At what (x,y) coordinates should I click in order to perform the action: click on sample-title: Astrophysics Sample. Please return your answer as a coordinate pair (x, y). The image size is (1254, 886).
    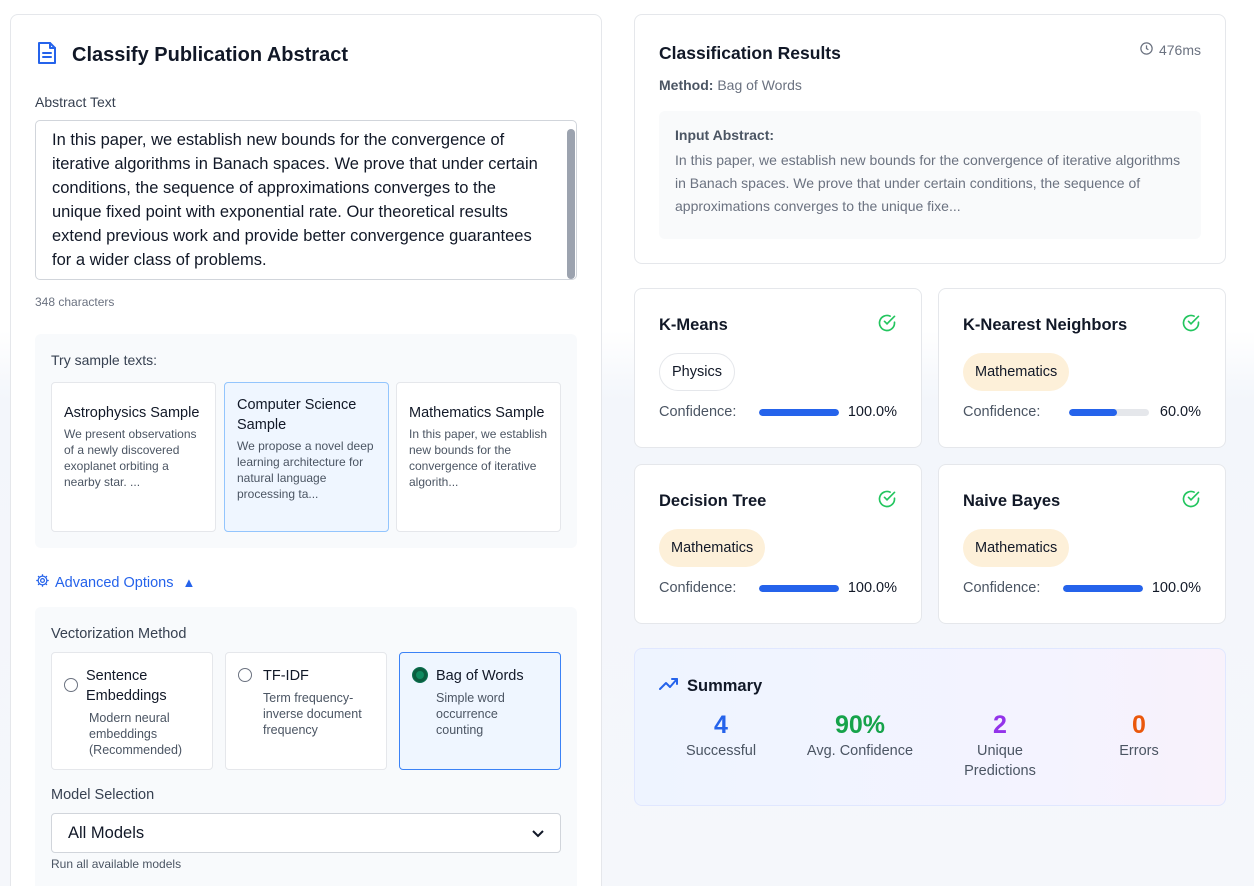
    Looking at the image, I should click on (132, 413).